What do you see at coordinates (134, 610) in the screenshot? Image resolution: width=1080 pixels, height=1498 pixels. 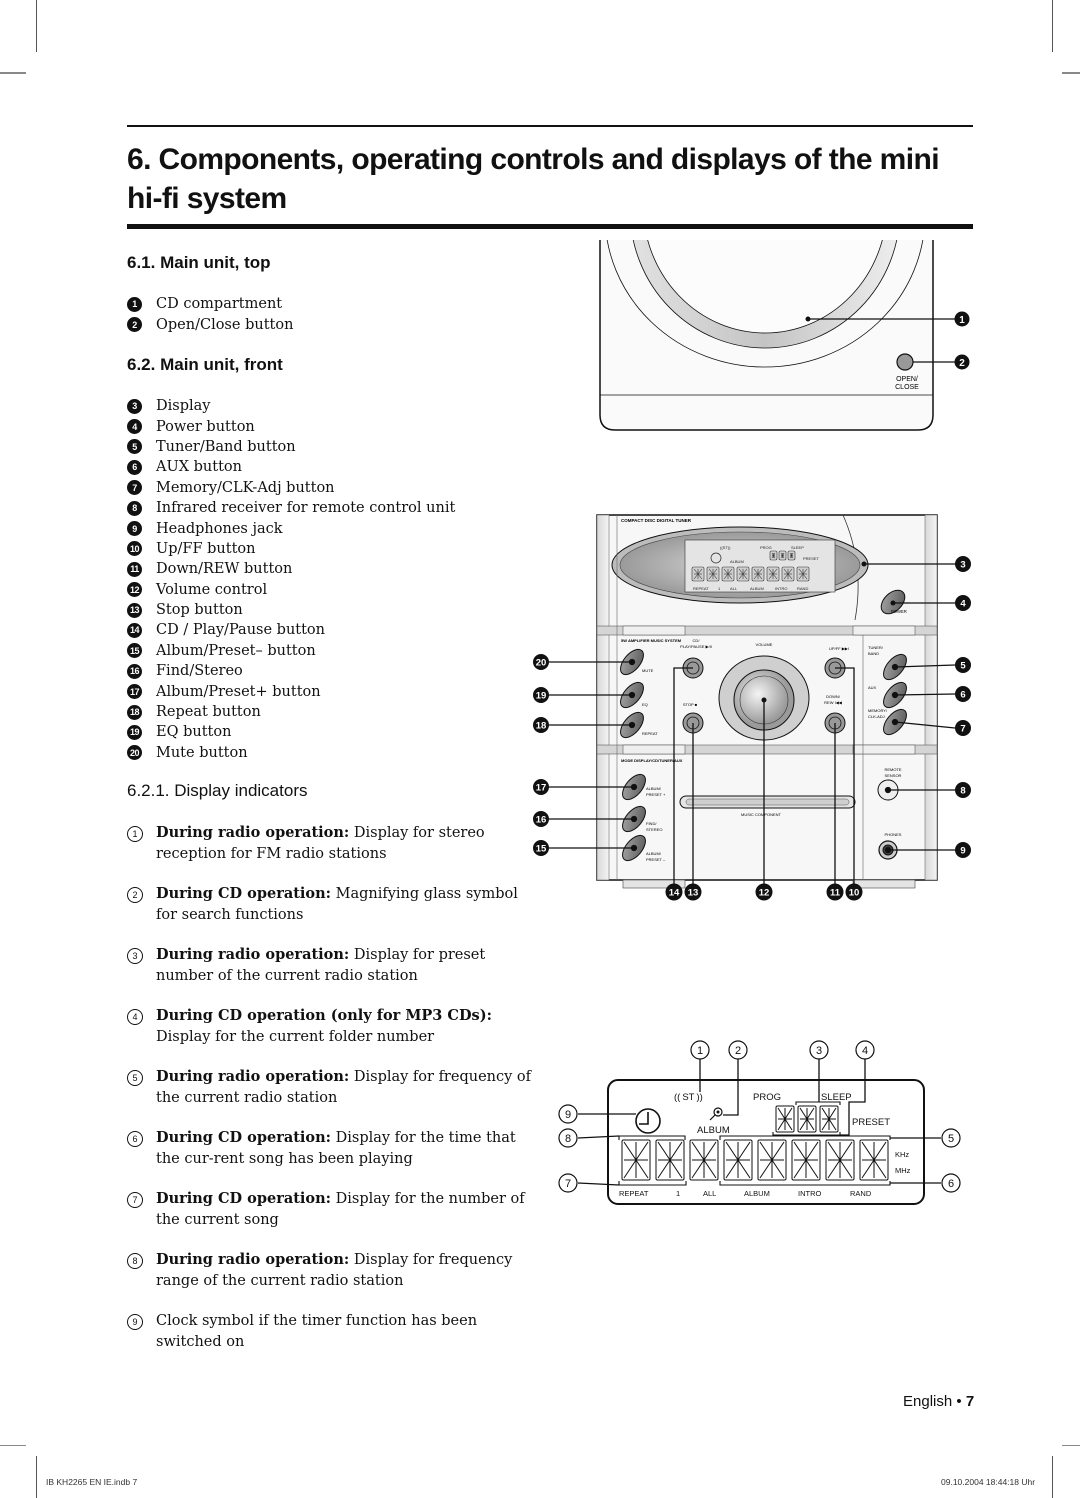 I see `number-badge: 13` at bounding box center [134, 610].